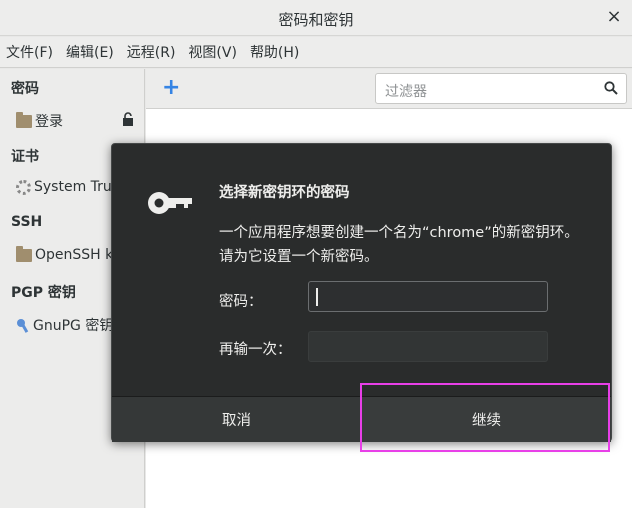 The image size is (632, 508). Describe the element at coordinates (614, 17) in the screenshot. I see `close-icon: ×` at that location.